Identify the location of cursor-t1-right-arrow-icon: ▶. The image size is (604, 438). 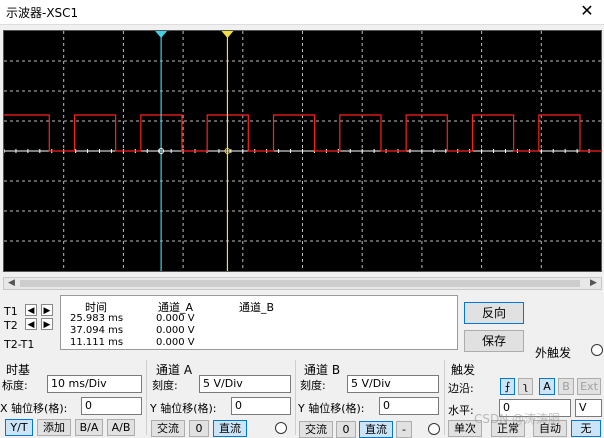
(47, 310).